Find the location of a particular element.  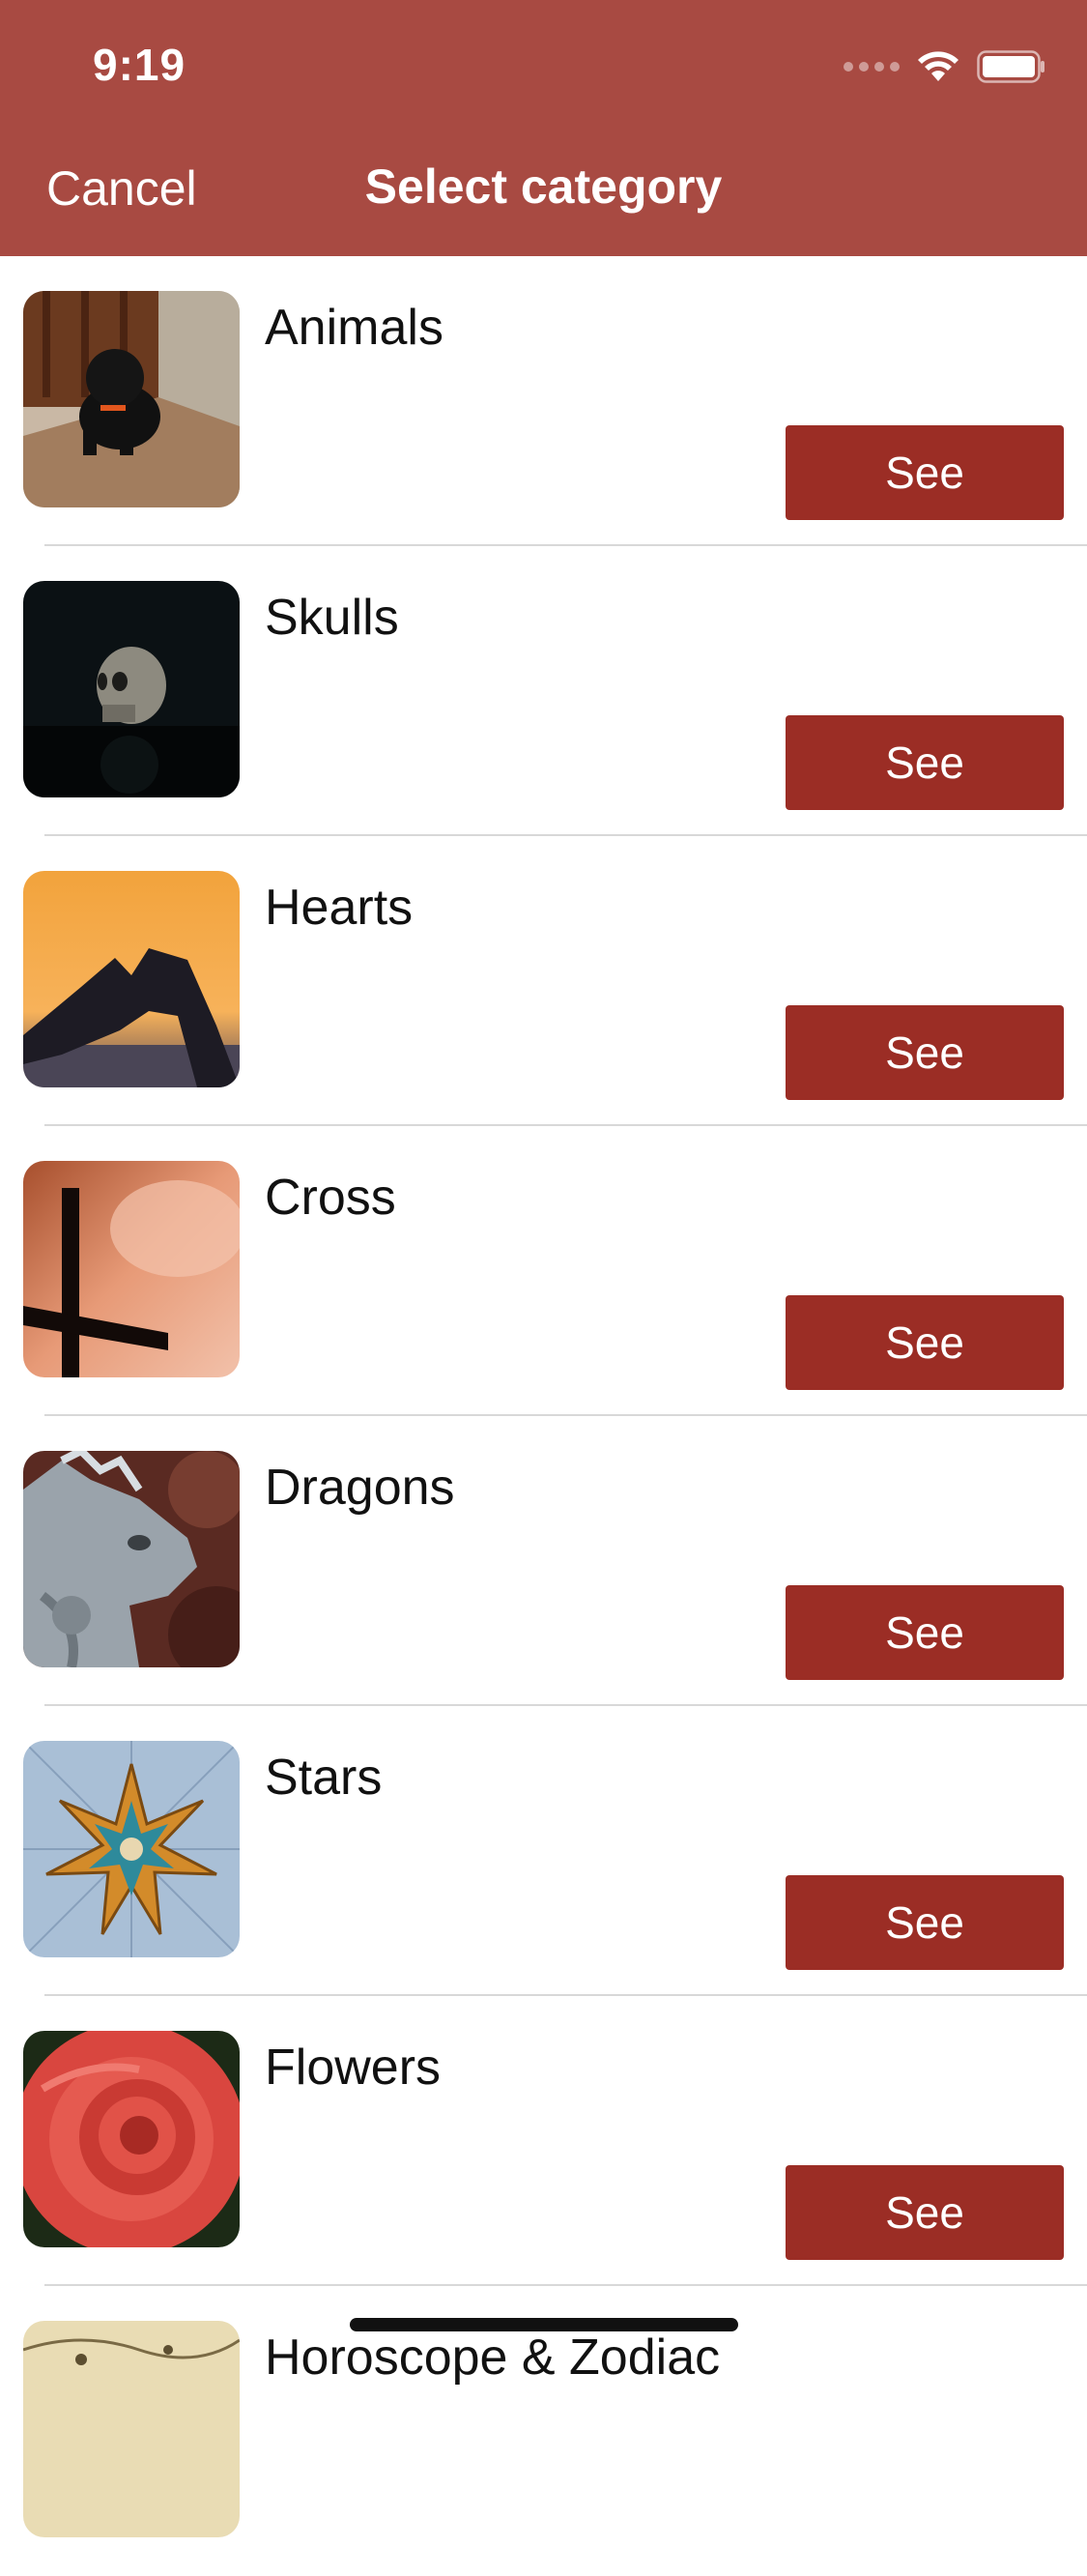

navigation-header: 9:19 Cancel Select category is located at coordinates (543, 128).